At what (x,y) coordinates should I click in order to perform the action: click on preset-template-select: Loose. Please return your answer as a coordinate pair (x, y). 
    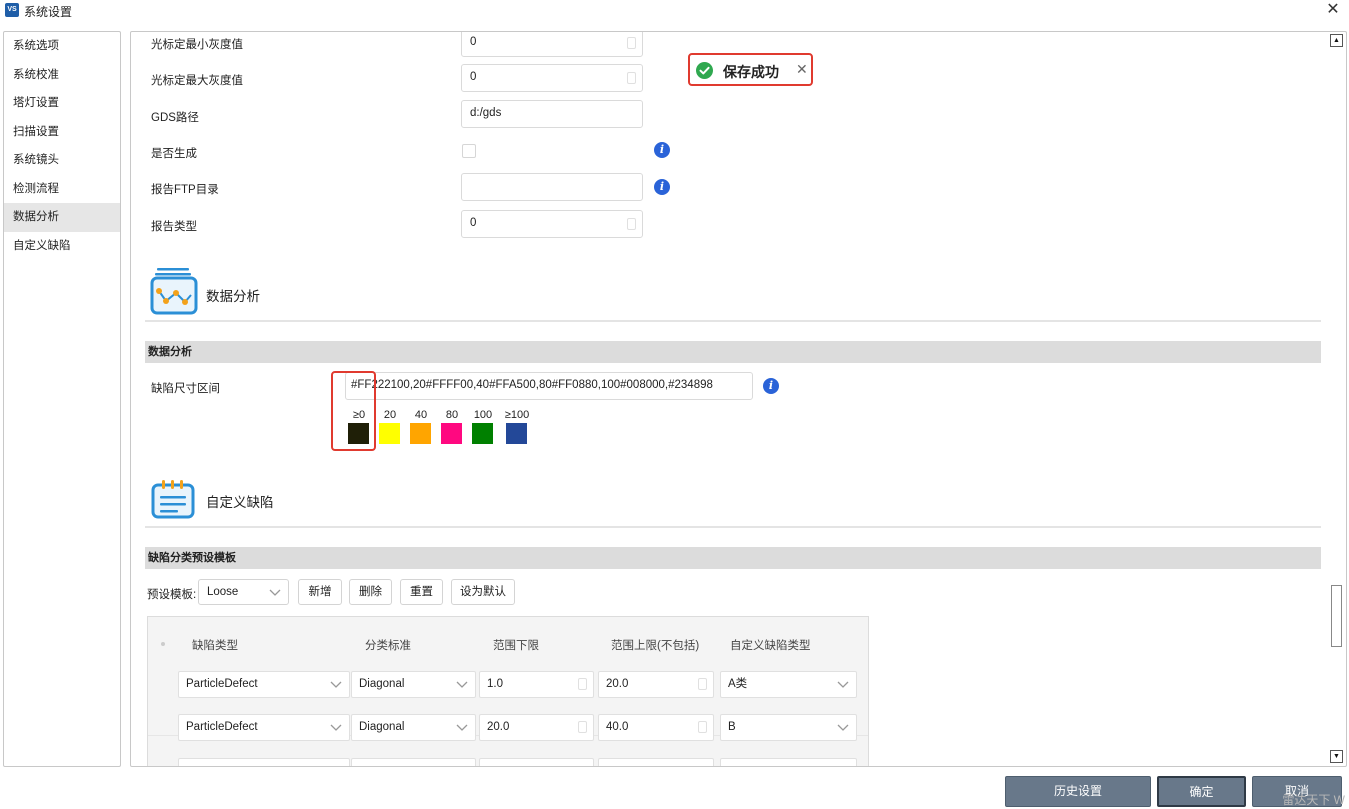
    Looking at the image, I should click on (243, 592).